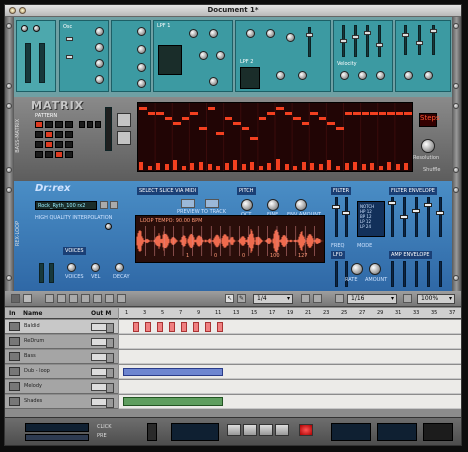 This screenshot has height=452, width=468. Describe the element at coordinates (66, 205) in the screenshot. I see `patch-name-display: Rock_Ryth_100 rx2` at that location.